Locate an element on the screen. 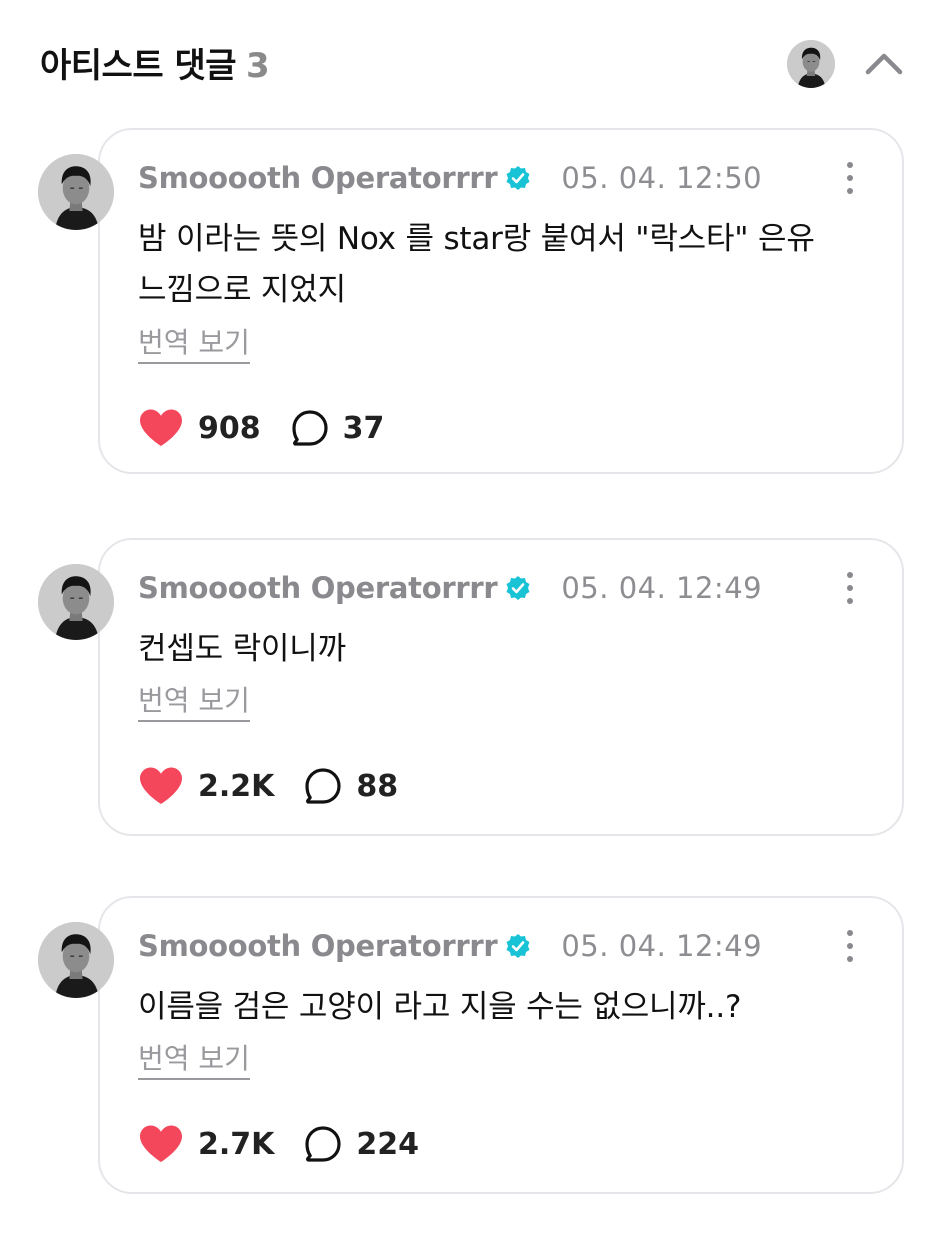 The height and width of the screenshot is (1246, 947). comment-timestamp: 05. 04. 12:50 is located at coordinates (662, 178).